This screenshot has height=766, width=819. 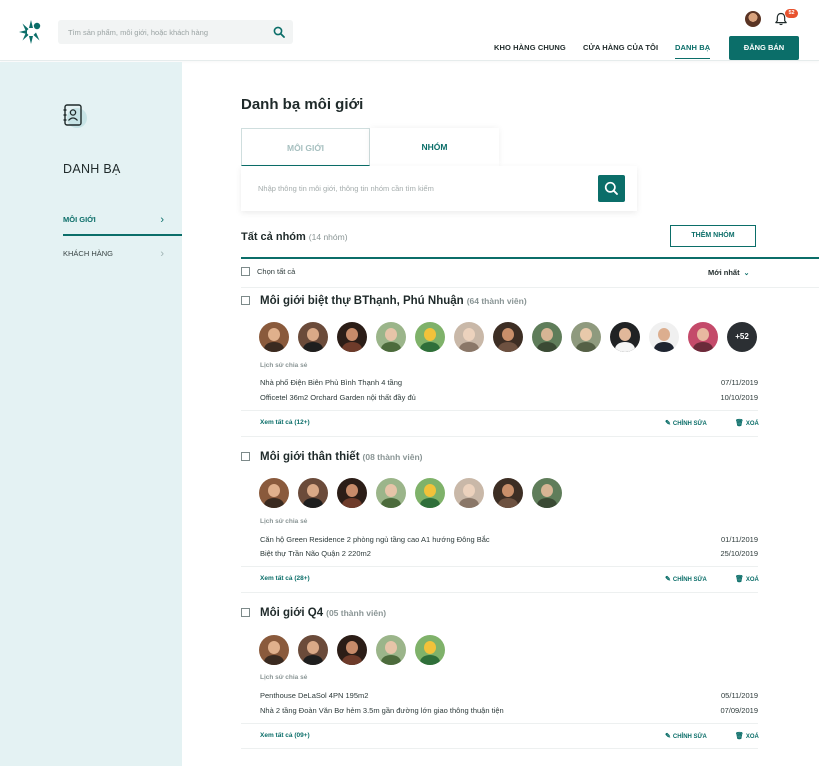 I want to click on history-date: 01/11/2019, so click(x=739, y=539).